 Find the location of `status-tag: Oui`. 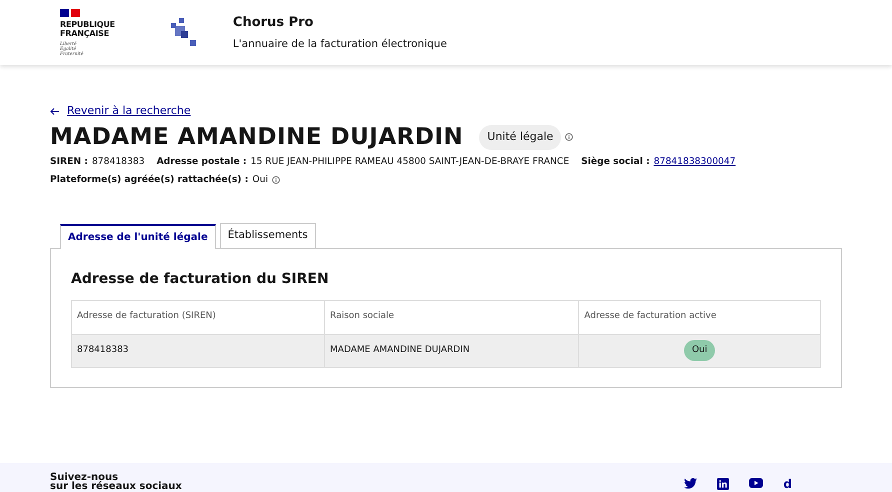

status-tag: Oui is located at coordinates (700, 351).